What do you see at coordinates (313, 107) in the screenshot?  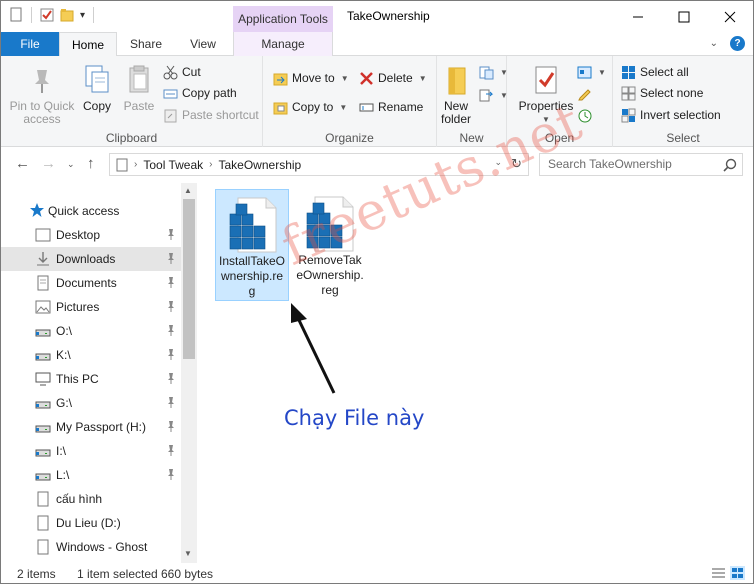 I see `copy-to-label: Copy to` at bounding box center [313, 107].